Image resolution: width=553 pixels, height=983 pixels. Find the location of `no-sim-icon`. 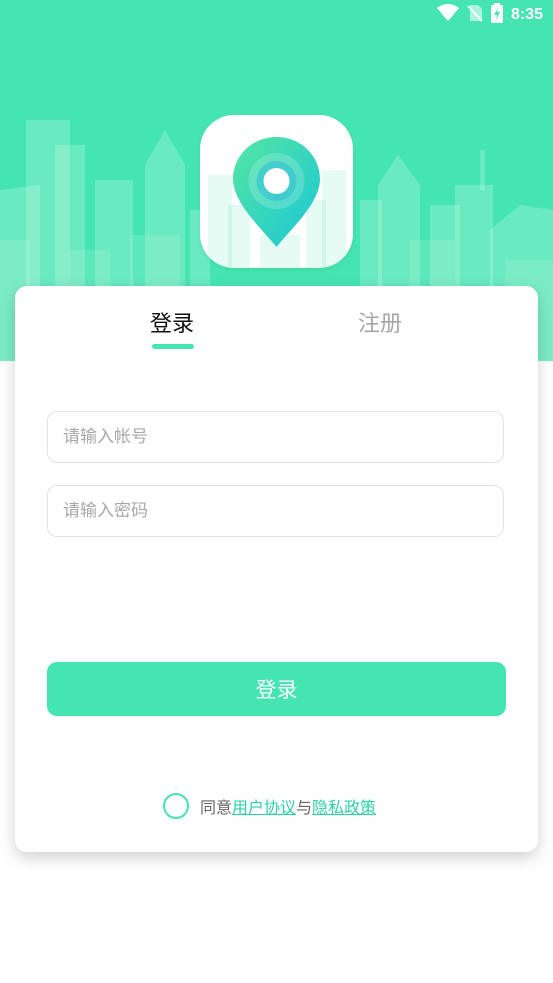

no-sim-icon is located at coordinates (475, 15).